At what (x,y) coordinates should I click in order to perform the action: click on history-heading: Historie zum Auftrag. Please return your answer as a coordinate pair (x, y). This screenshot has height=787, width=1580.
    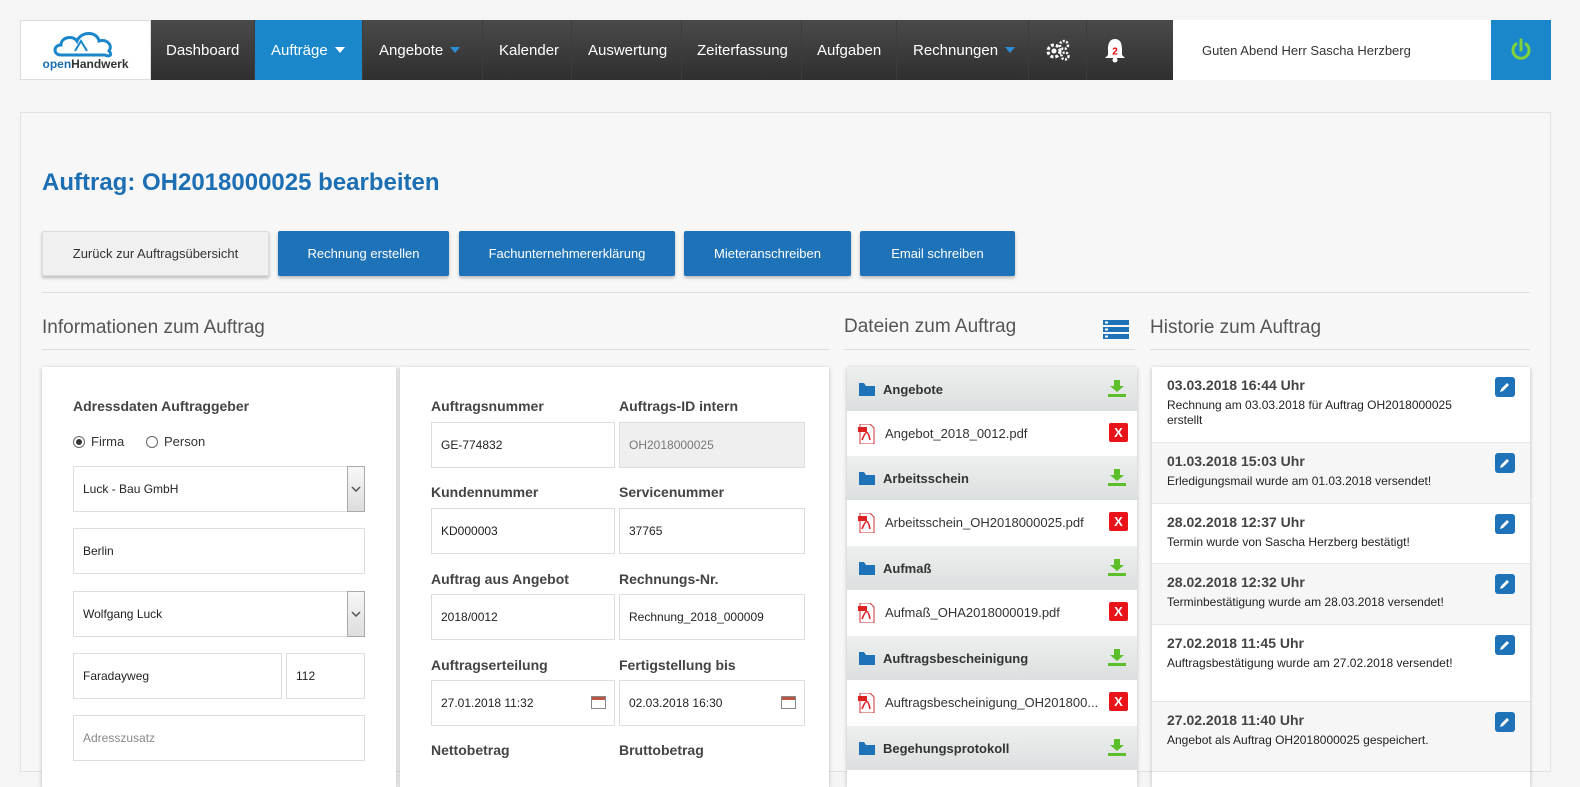
    Looking at the image, I should click on (1236, 327).